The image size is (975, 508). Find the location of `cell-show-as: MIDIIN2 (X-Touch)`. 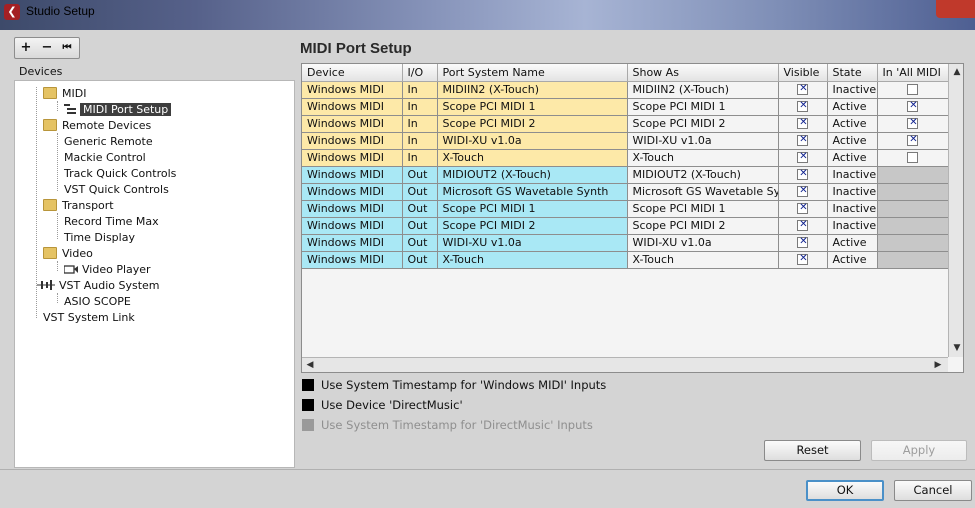

cell-show-as: MIDIIN2 (X-Touch) is located at coordinates (703, 90).